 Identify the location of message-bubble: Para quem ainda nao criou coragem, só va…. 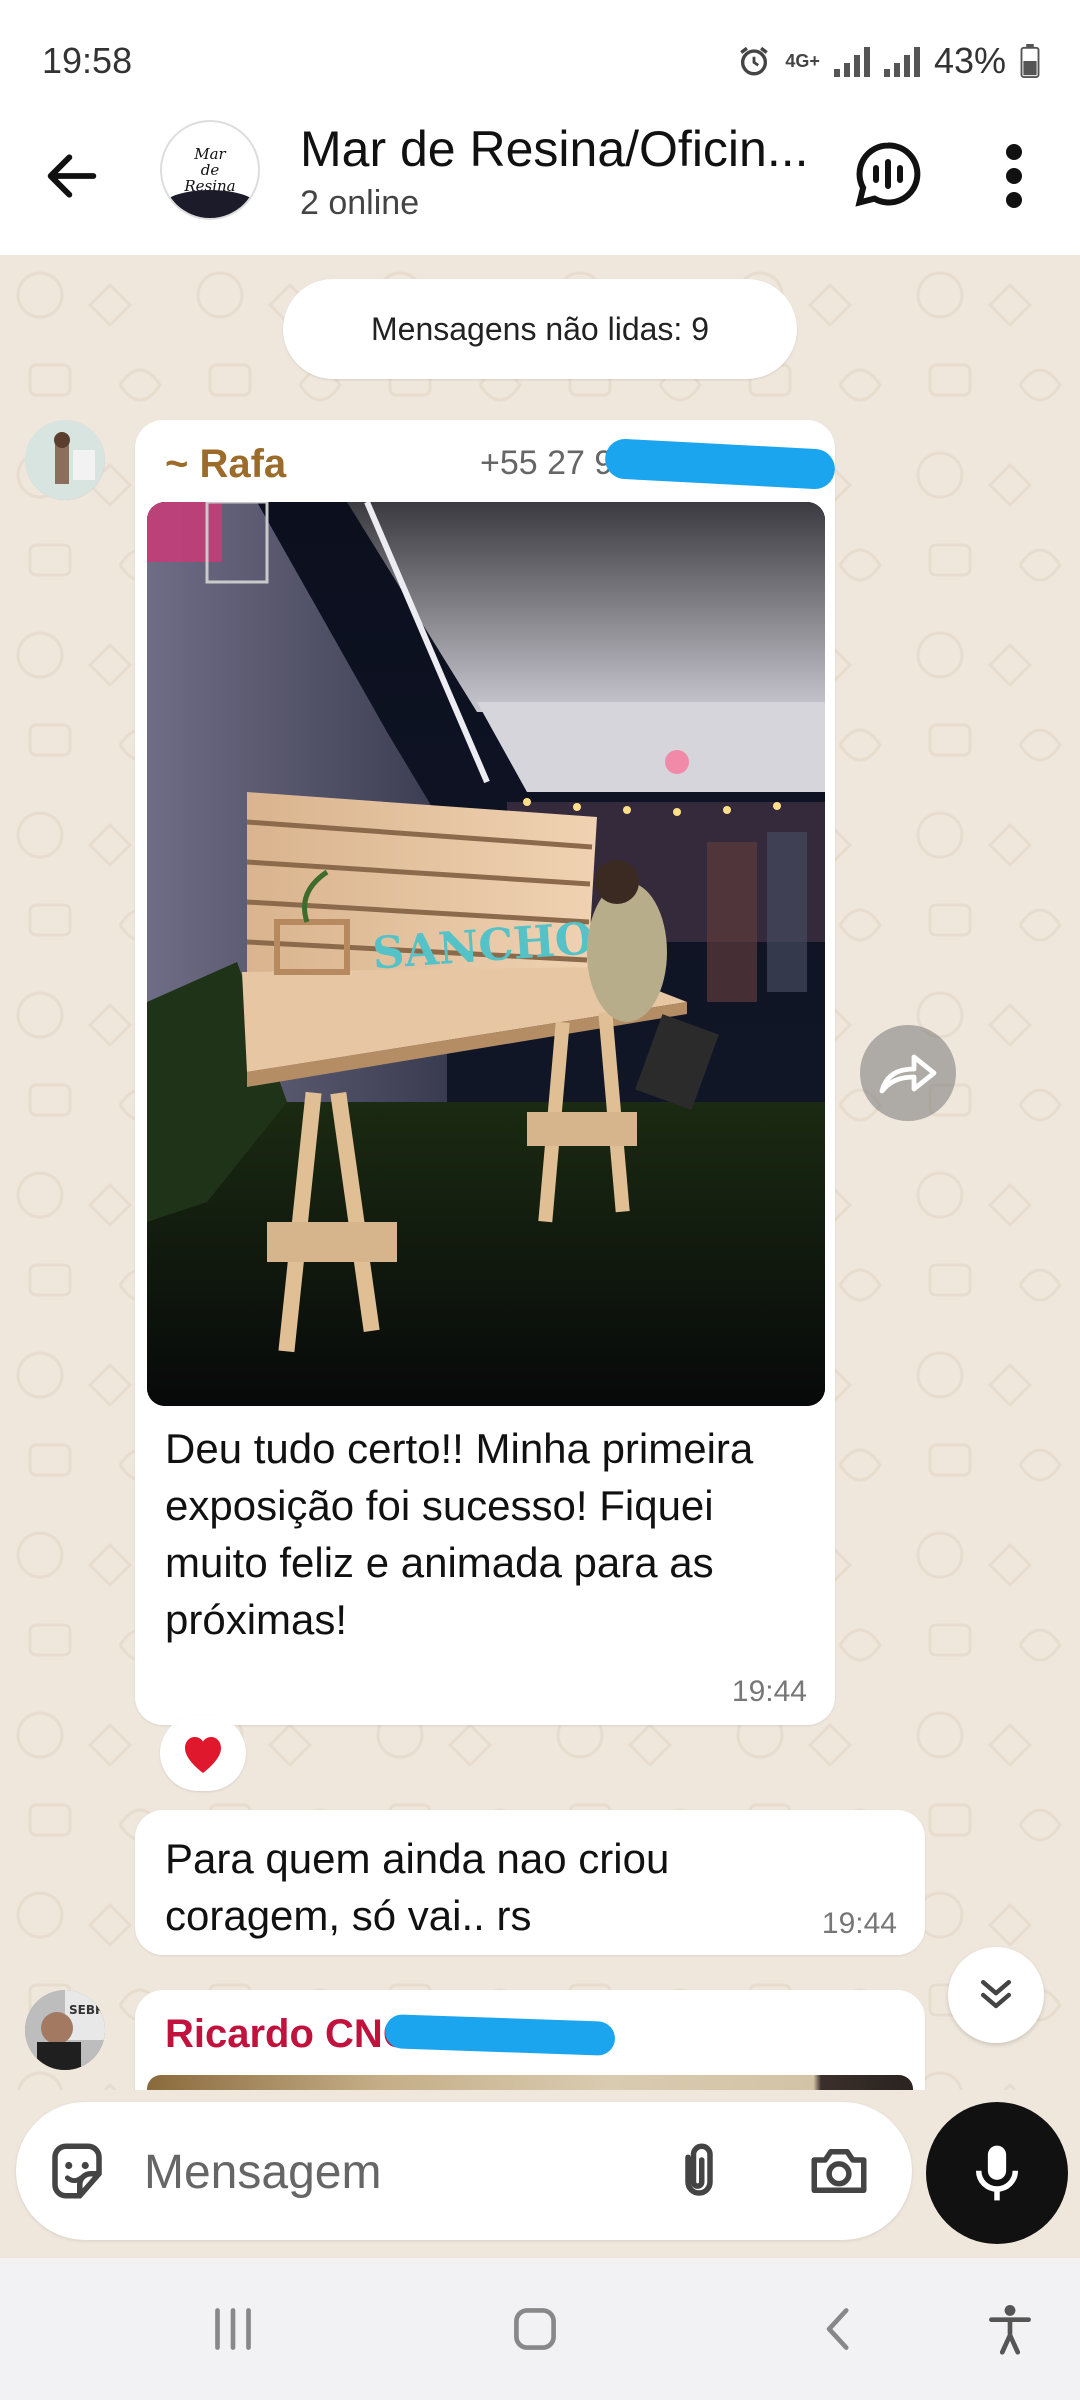
(530, 1882).